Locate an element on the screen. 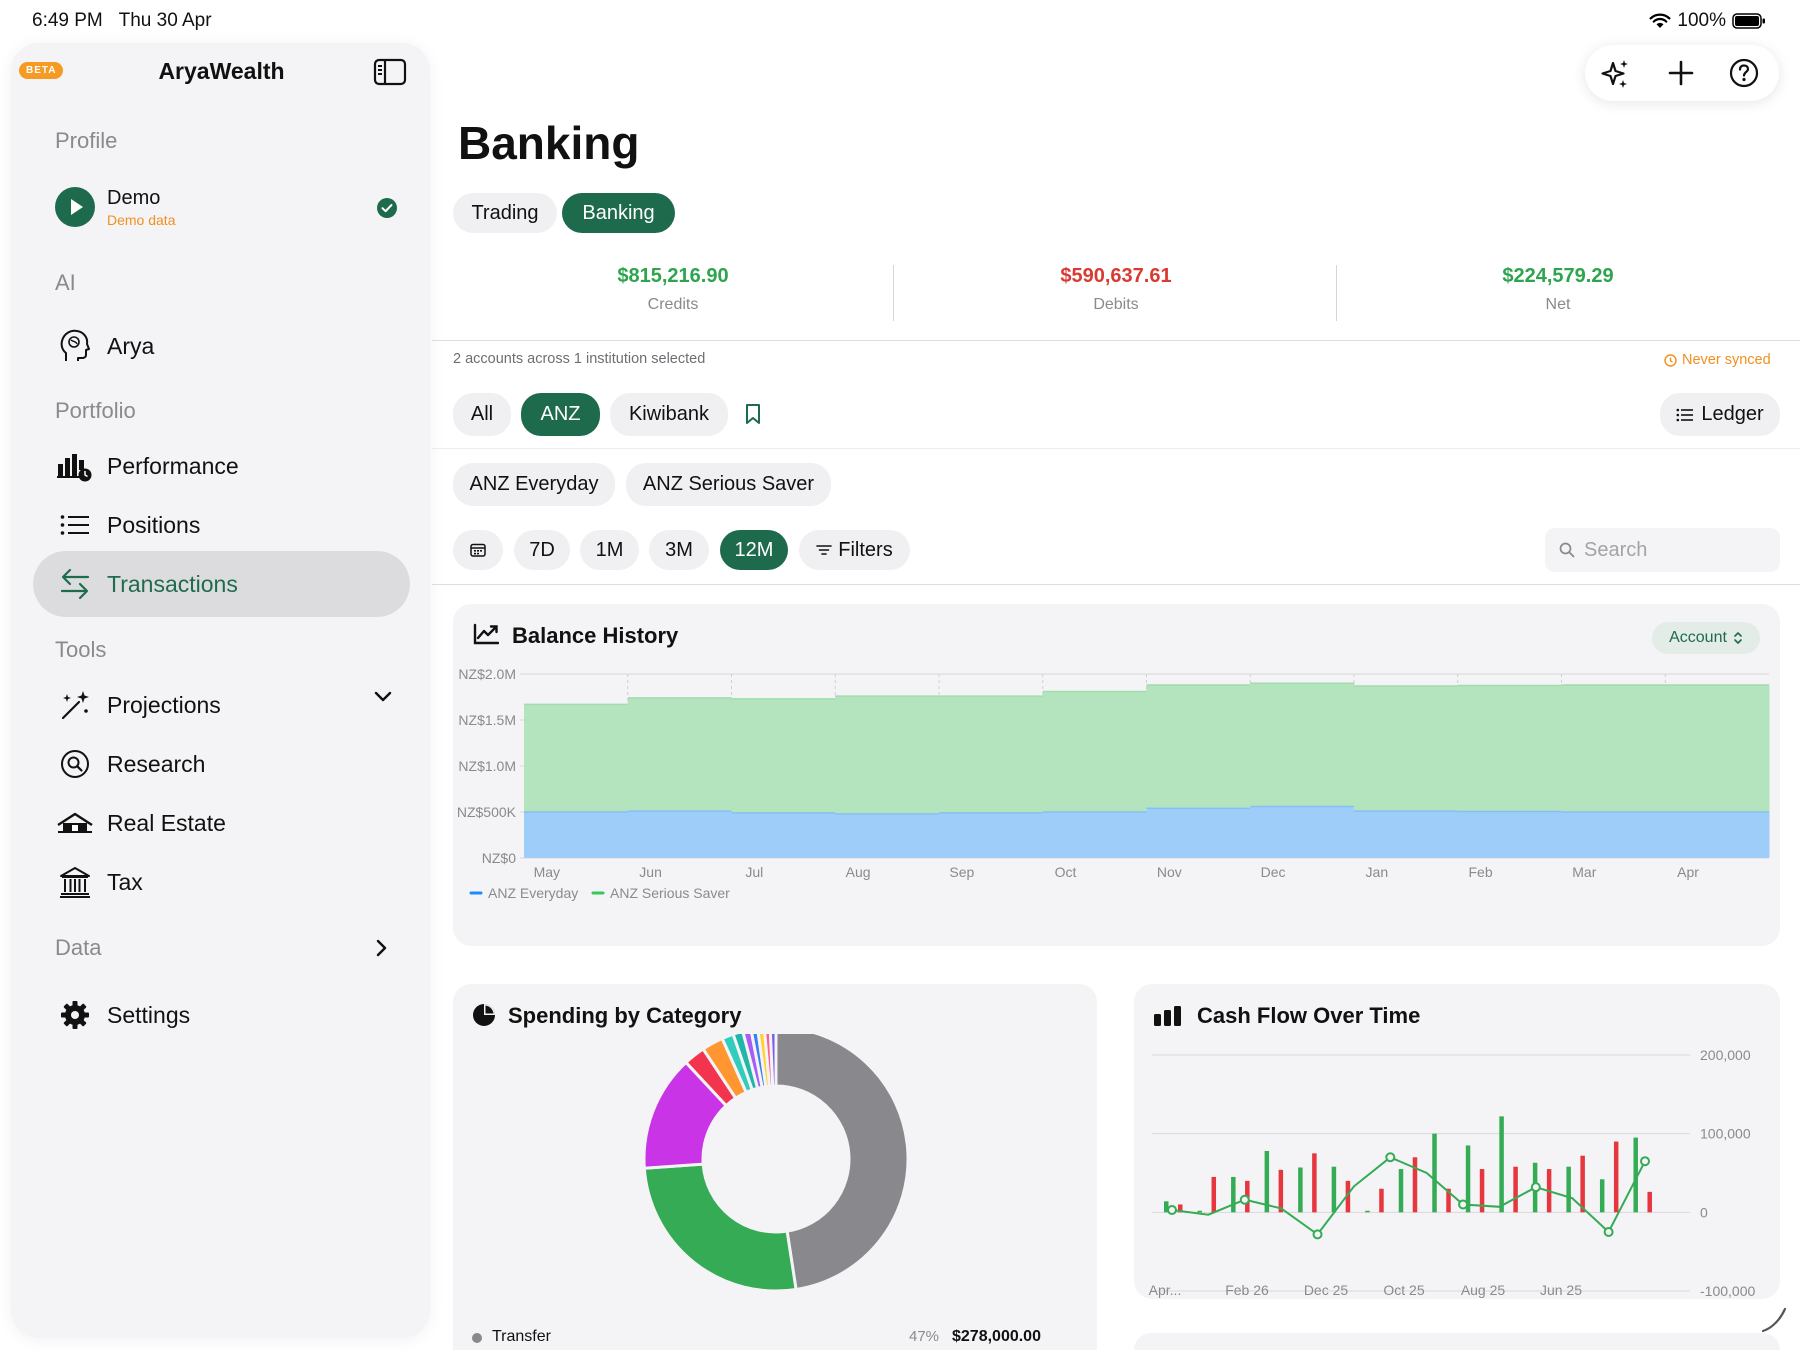 Image resolution: width=1800 pixels, height=1350 pixels. list-icon is located at coordinates (1685, 414).